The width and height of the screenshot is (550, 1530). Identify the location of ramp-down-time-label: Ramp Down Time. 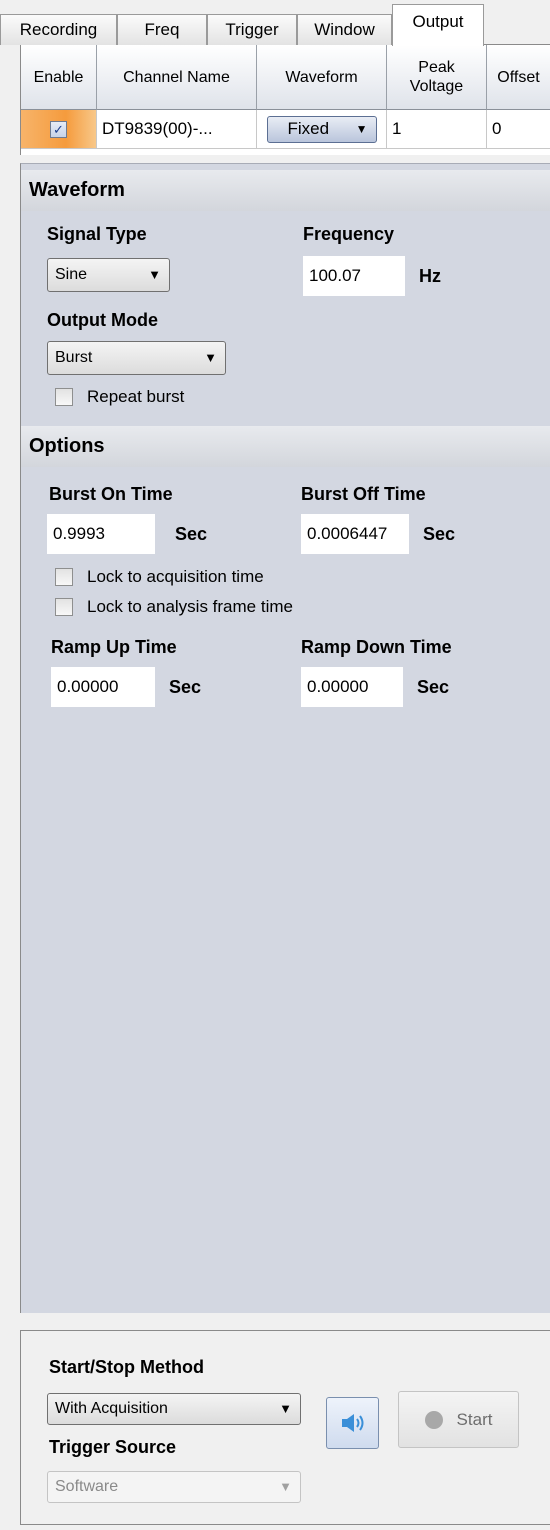
(376, 647).